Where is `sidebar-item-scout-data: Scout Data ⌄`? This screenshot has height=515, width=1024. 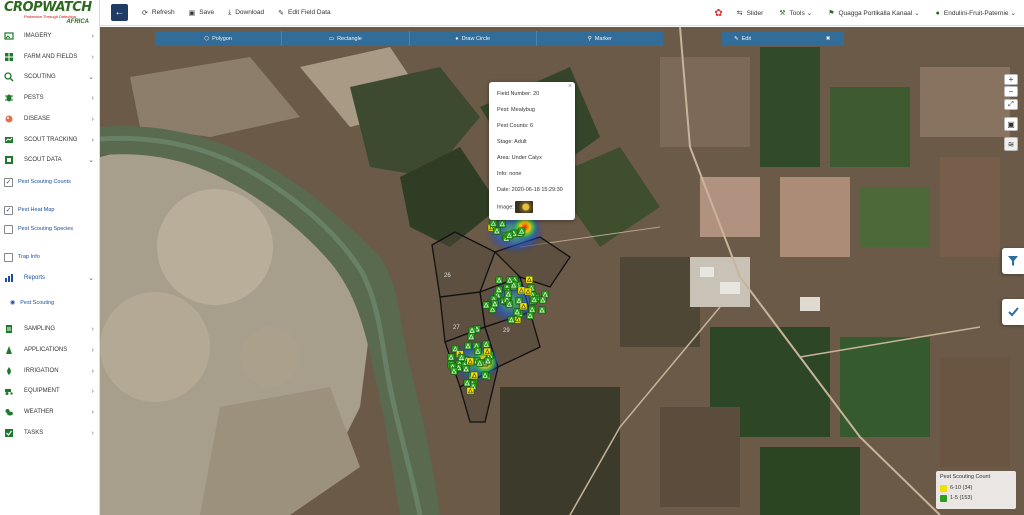
sidebar-item-scout-data: Scout Data ⌄ is located at coordinates (50, 160).